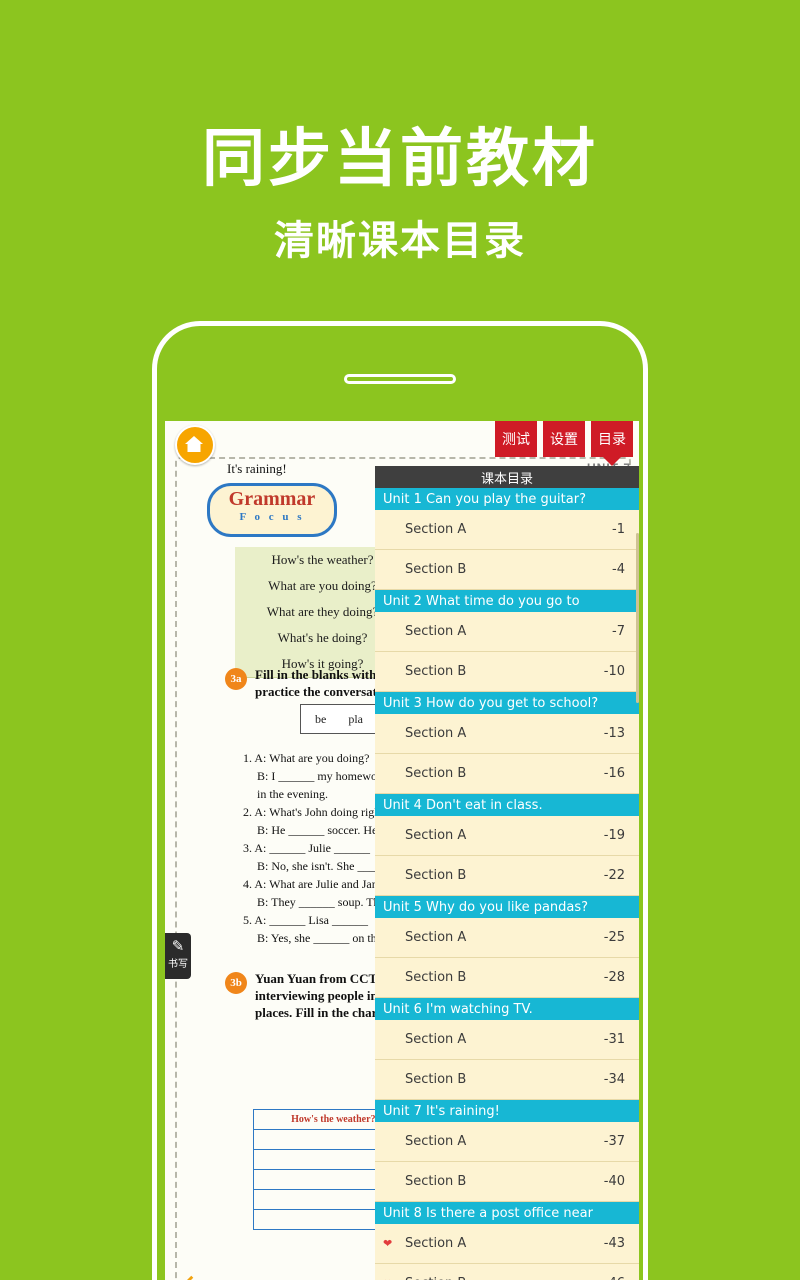  What do you see at coordinates (618, 569) in the screenshot?
I see `catalog-section-page: -4` at bounding box center [618, 569].